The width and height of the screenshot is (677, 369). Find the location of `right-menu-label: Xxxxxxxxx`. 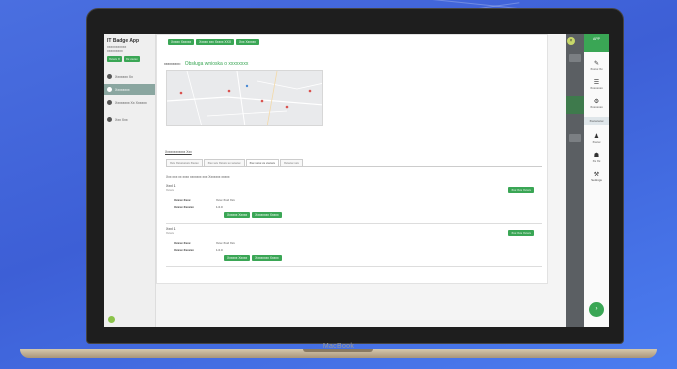

right-menu-label: Xxxxxxxxx is located at coordinates (596, 121).